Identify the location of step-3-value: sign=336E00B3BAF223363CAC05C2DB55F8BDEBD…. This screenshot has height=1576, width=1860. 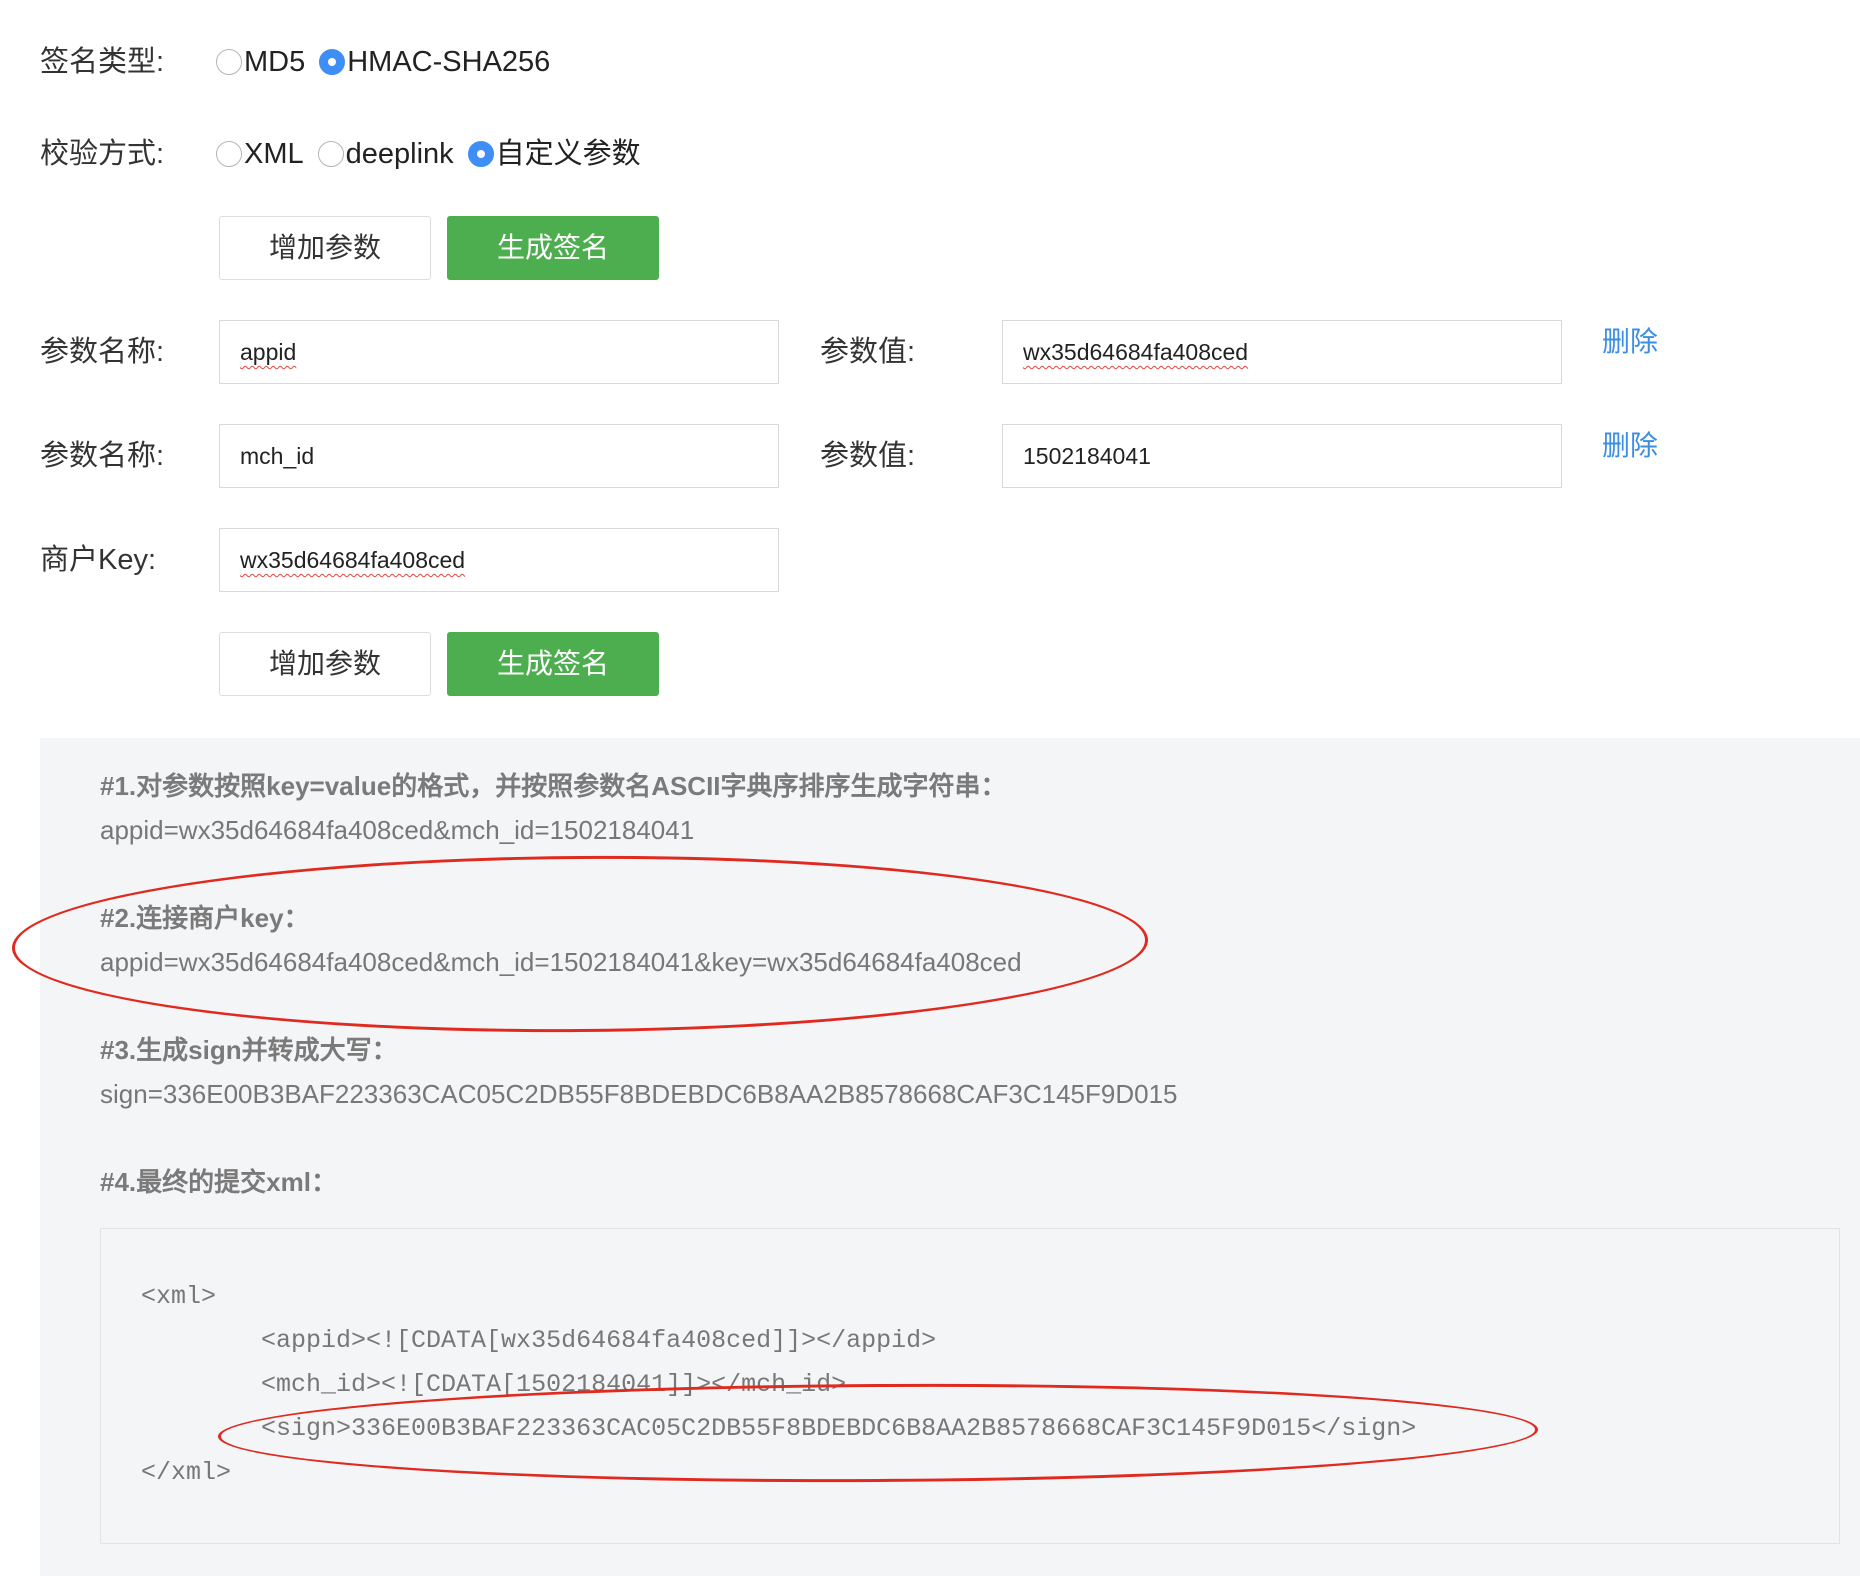
(639, 1094).